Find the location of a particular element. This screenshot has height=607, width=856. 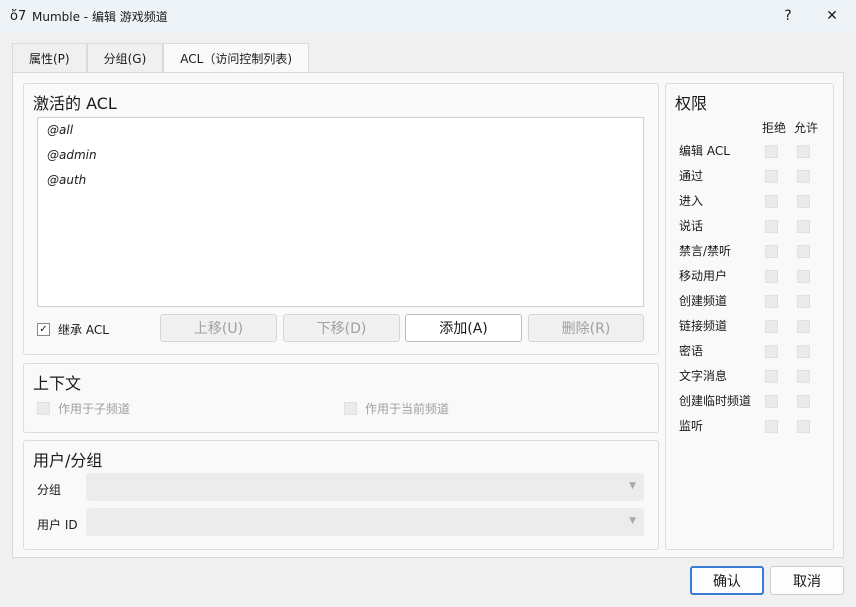

allow-header: 允许 is located at coordinates (806, 128).